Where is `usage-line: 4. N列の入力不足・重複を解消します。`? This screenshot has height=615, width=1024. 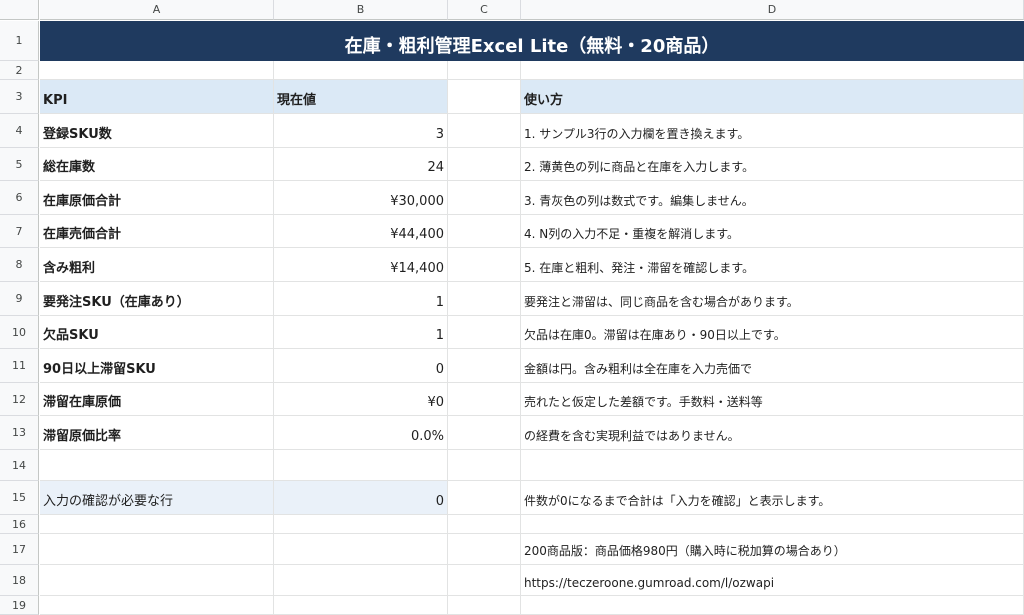 usage-line: 4. N列の入力不足・重複を解消します。 is located at coordinates (772, 231).